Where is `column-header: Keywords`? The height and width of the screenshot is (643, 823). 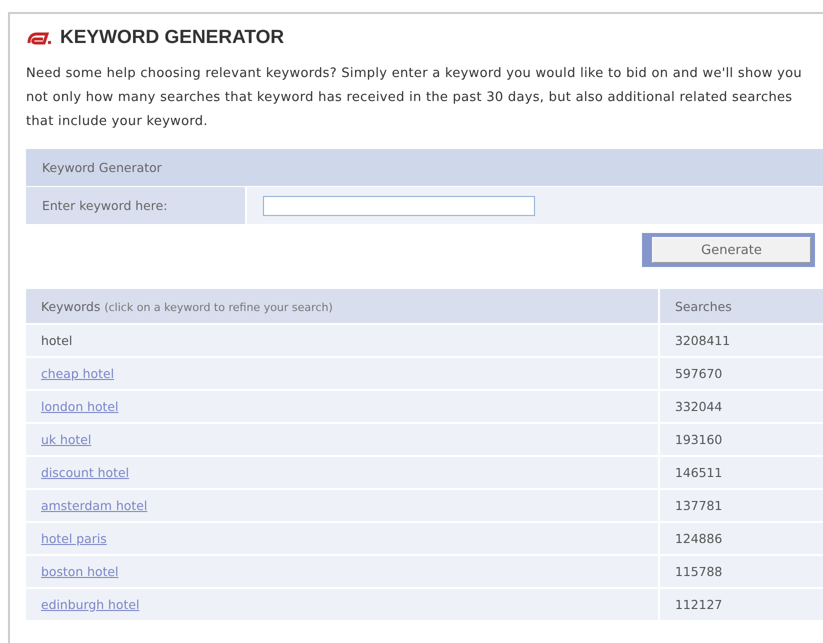
column-header: Keywords is located at coordinates (70, 306).